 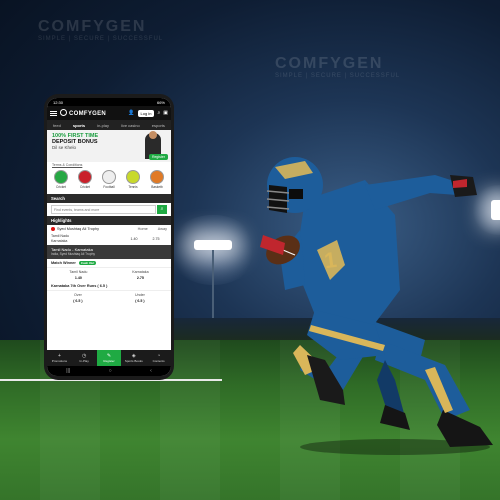 I want to click on sport-nav-tabs: feed sports in-play live casino esports, so click(x=109, y=125).